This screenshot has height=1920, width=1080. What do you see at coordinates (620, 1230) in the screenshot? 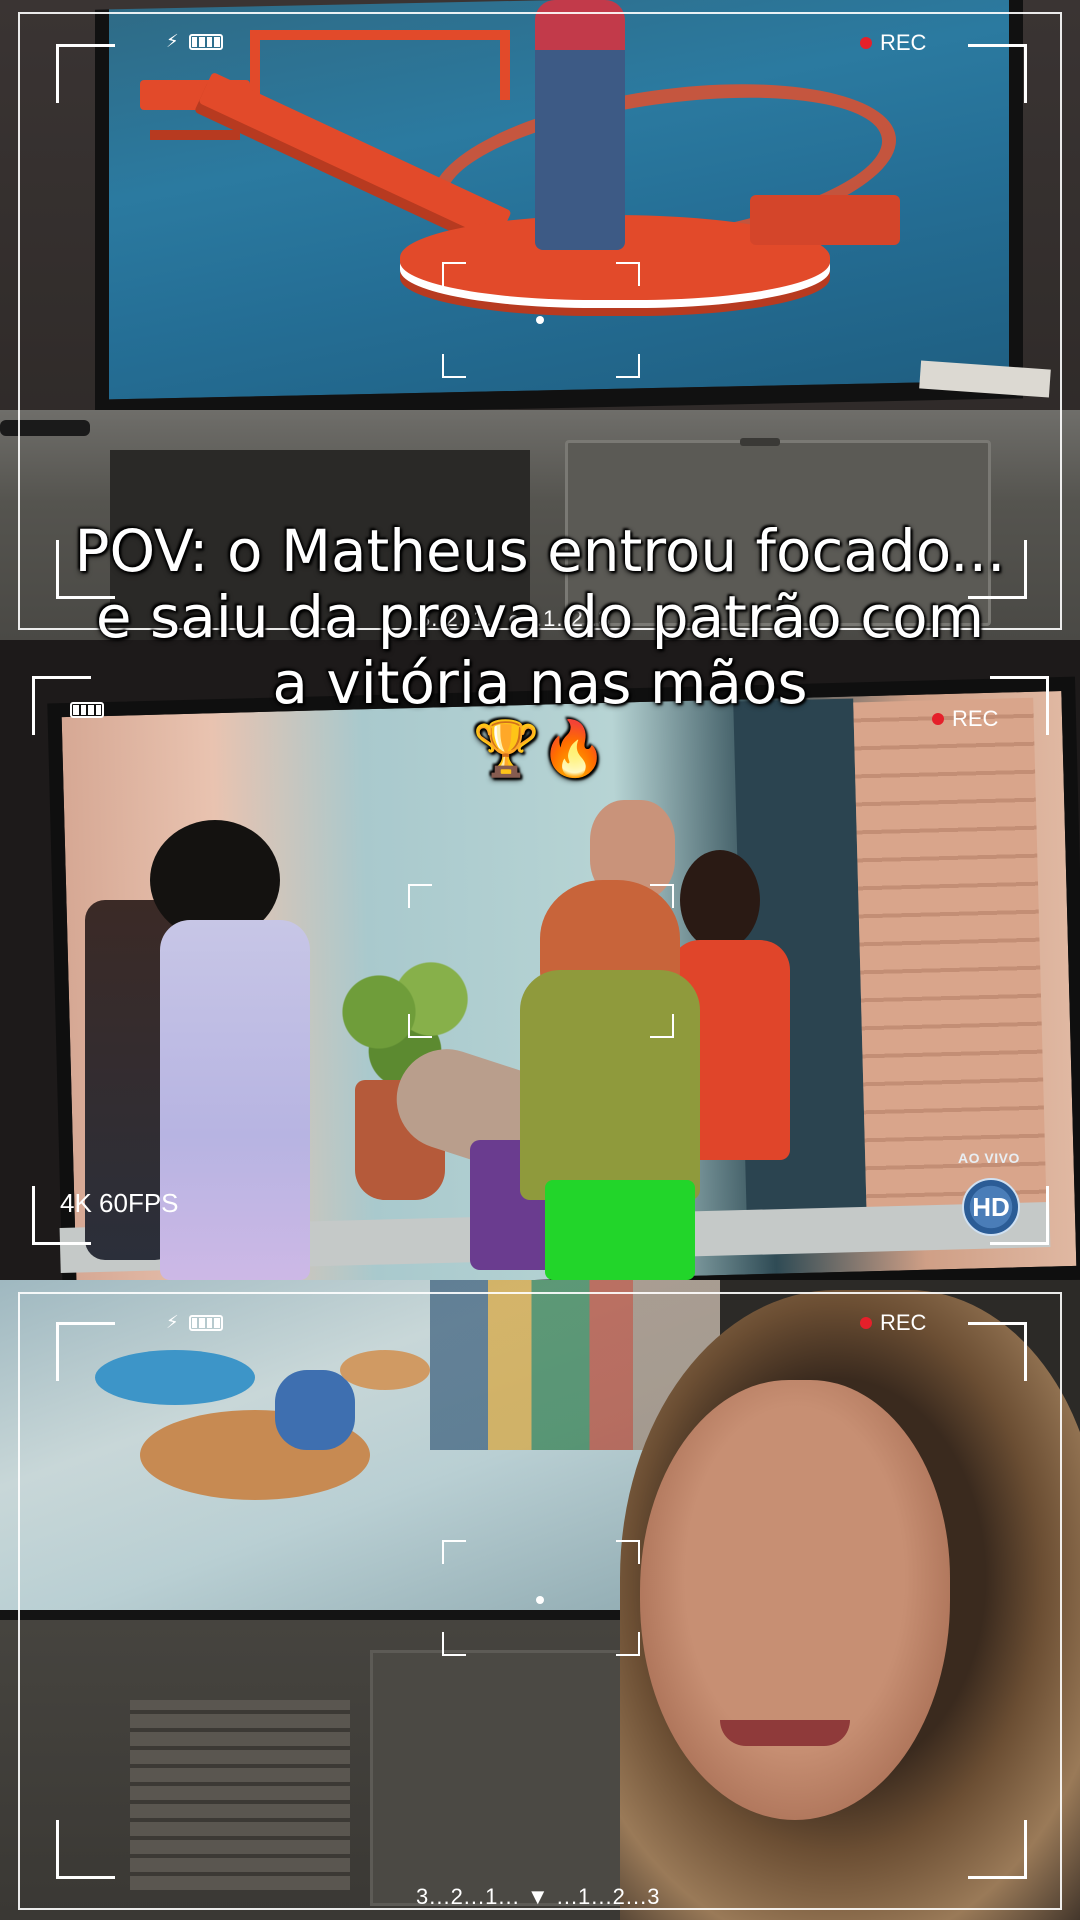
I see `person-green-pants` at bounding box center [620, 1230].